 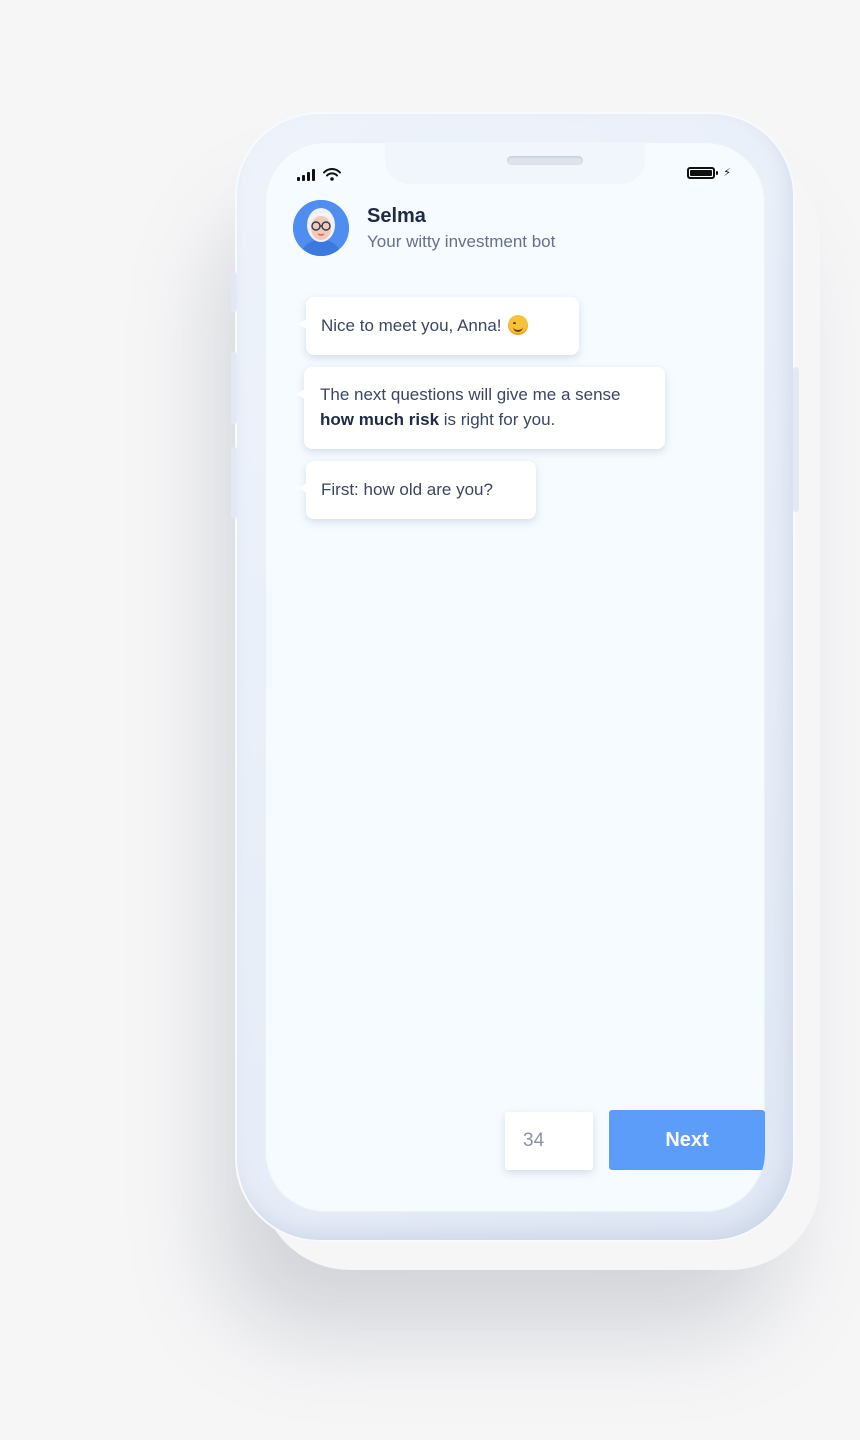 I want to click on status-bar-right: ⚡, so click(x=709, y=172).